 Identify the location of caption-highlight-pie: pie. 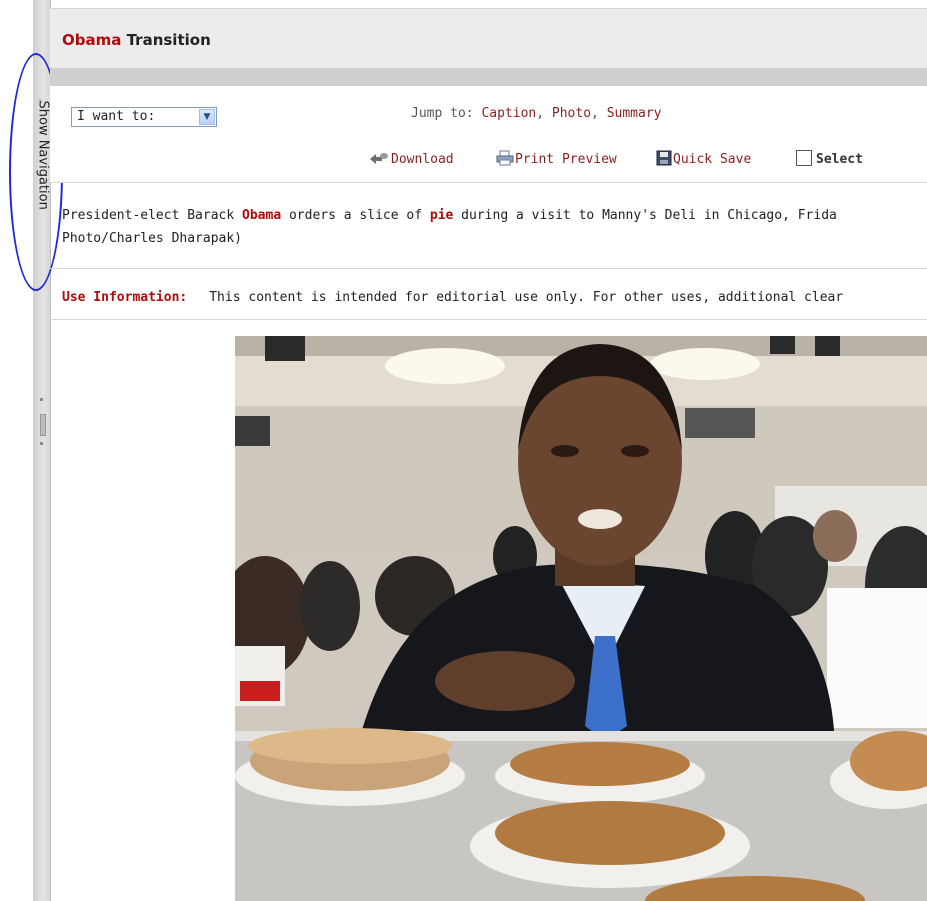
(441, 215).